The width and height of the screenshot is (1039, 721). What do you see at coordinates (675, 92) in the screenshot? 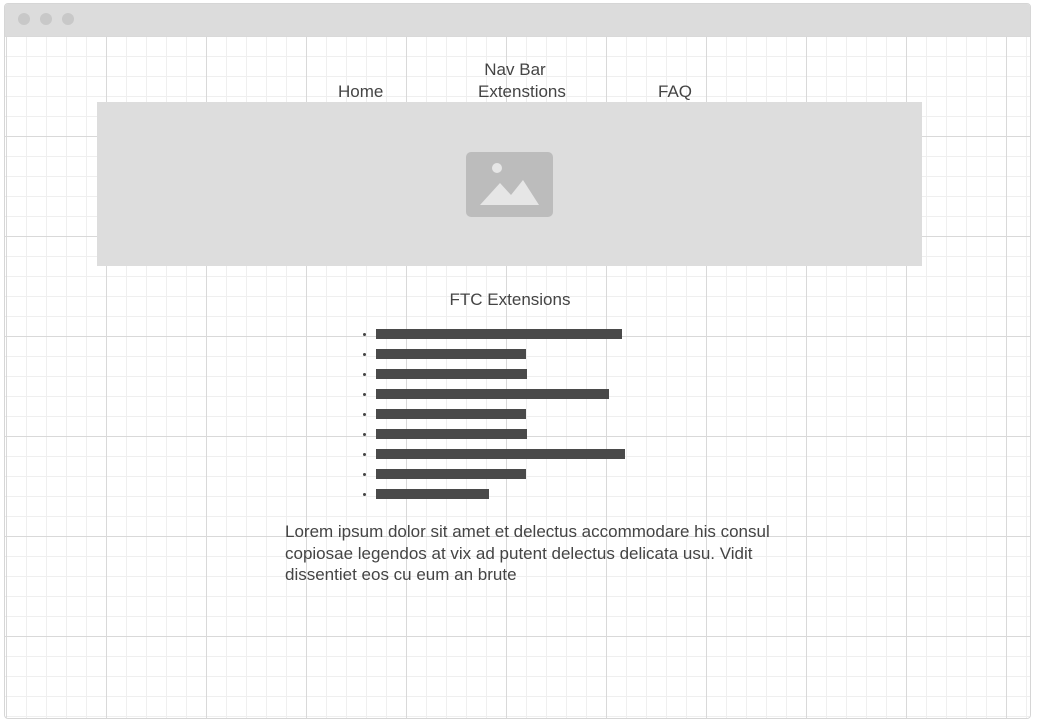
I see `nav-link-faq: FAQ` at bounding box center [675, 92].